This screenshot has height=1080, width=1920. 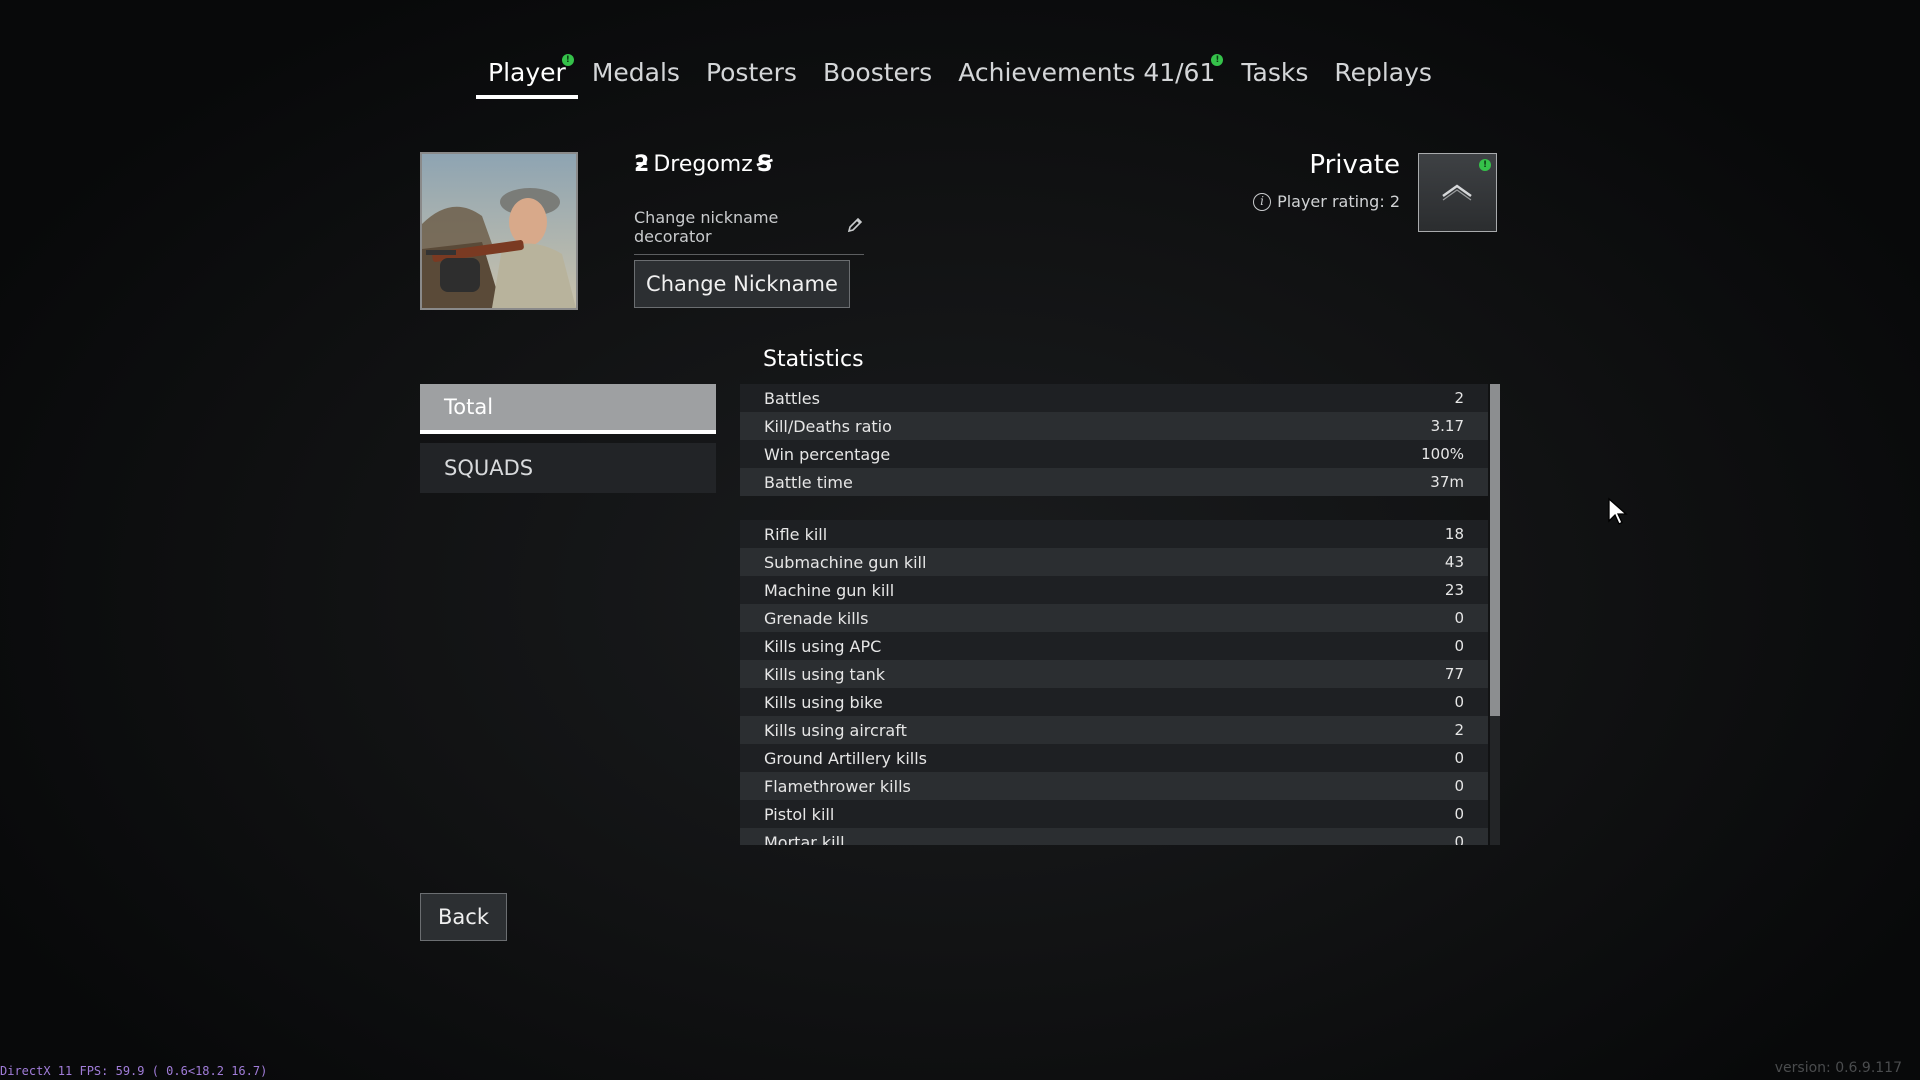 I want to click on stat-label: Ground Artillery kills, so click(x=845, y=758).